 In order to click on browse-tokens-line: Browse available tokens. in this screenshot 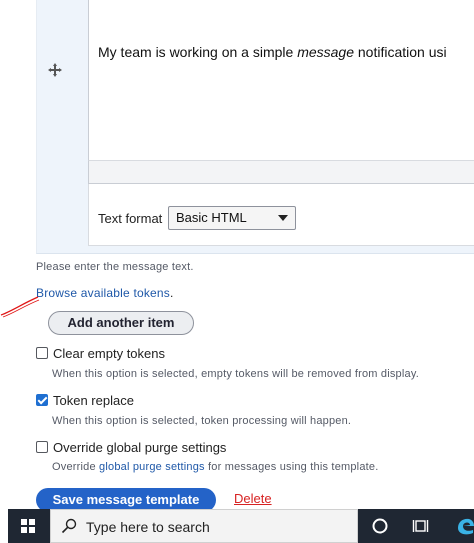, I will do `click(105, 293)`.